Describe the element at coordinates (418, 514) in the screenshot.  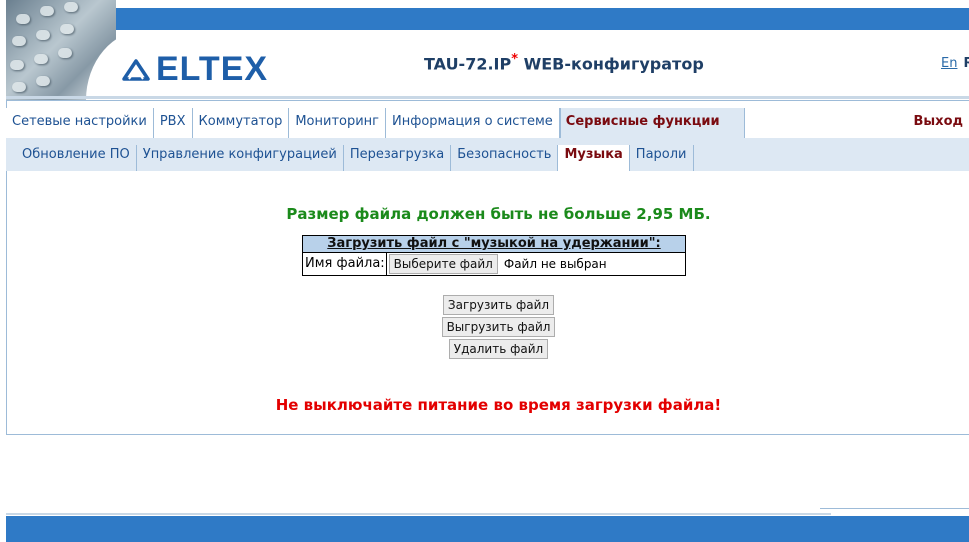
I see `footer-divider` at that location.